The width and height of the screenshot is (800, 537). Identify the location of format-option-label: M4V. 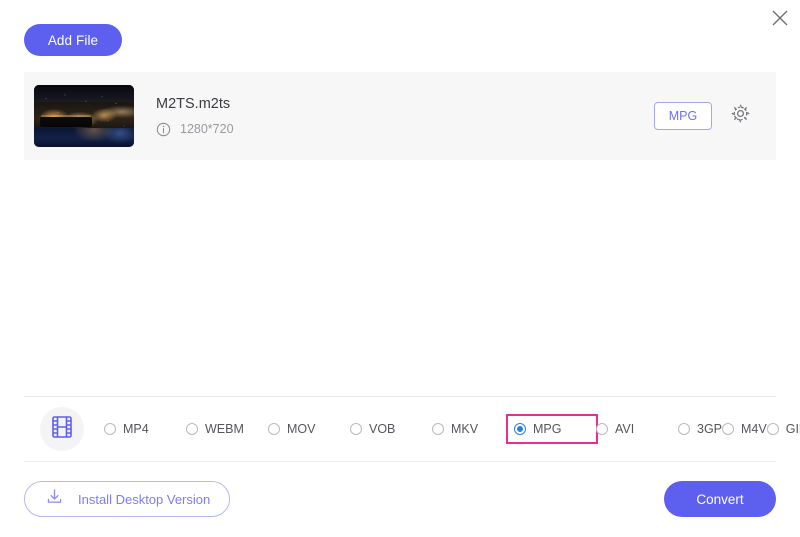
(754, 429).